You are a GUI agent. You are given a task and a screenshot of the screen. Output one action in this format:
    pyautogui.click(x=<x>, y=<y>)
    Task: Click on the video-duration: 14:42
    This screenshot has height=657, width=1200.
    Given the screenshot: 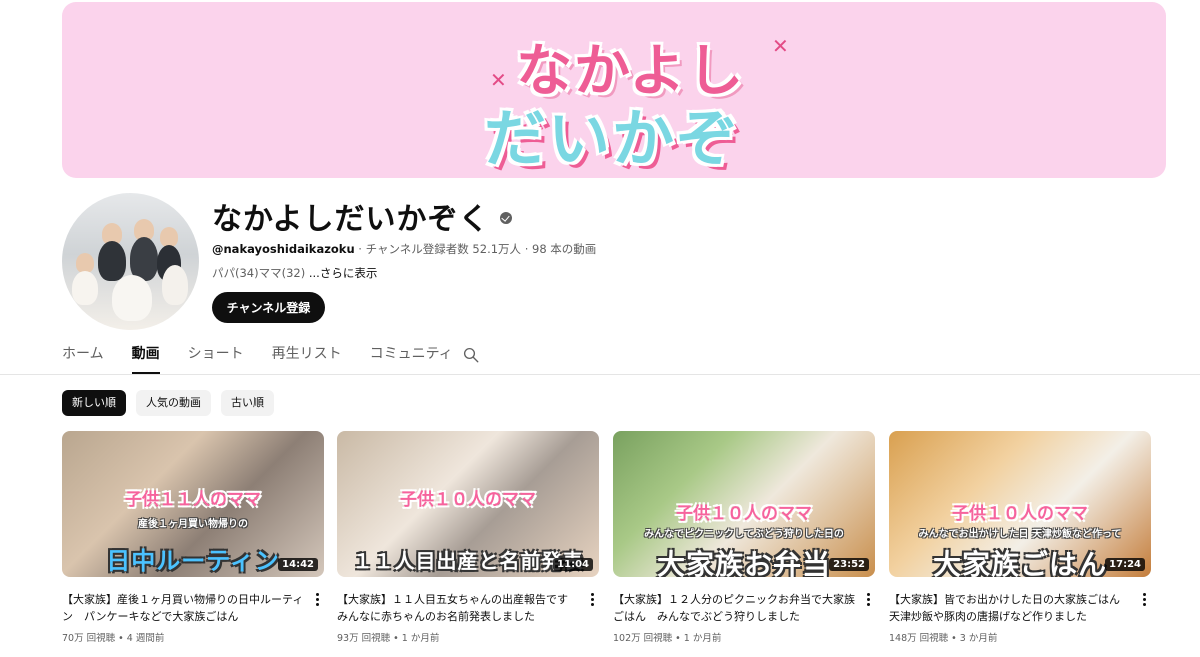 What is the action you would take?
    pyautogui.click(x=298, y=564)
    